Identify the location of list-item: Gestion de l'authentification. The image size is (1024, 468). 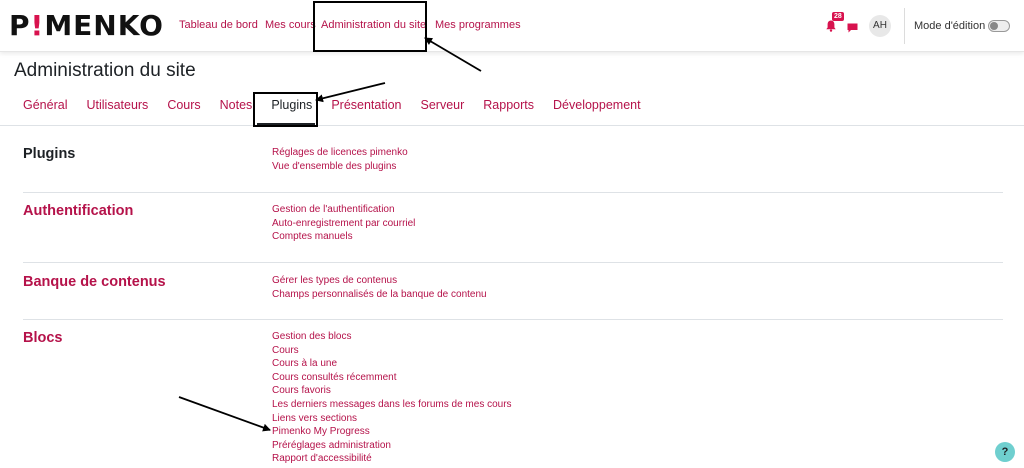
(343, 210).